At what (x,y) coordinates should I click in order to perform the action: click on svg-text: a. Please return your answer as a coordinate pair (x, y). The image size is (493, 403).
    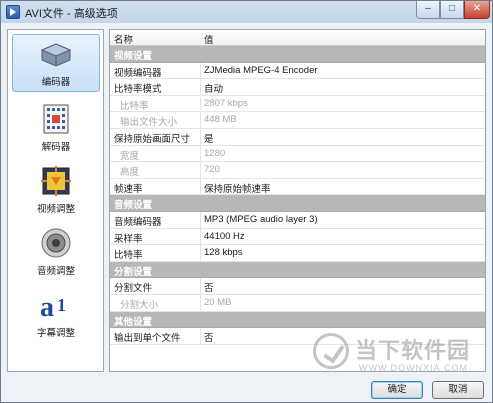
    Looking at the image, I should click on (47, 306).